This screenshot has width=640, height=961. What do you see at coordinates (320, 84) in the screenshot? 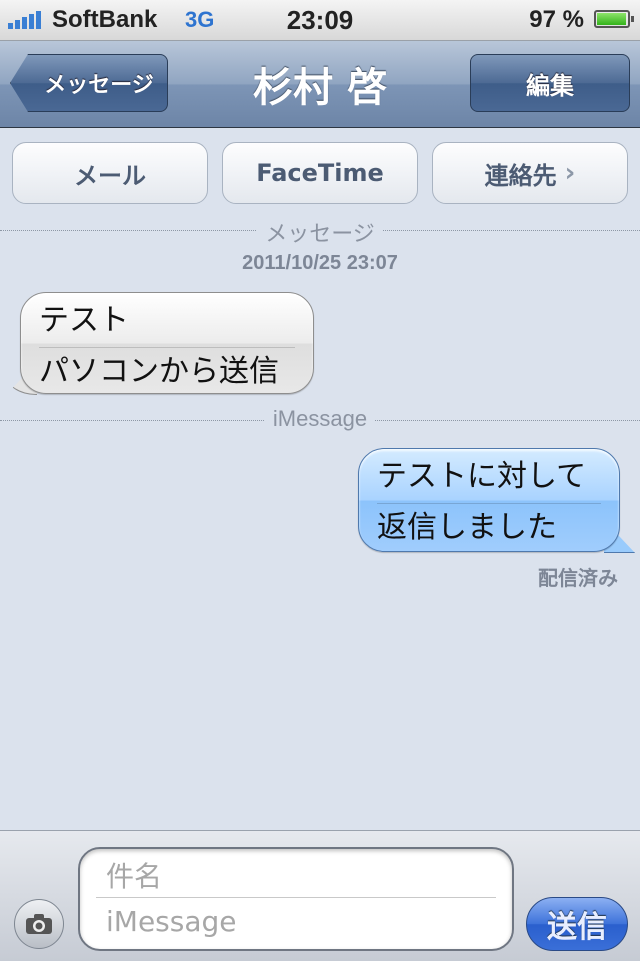
I see `navigation-bar: メッセージ 杉村 啓 編集` at bounding box center [320, 84].